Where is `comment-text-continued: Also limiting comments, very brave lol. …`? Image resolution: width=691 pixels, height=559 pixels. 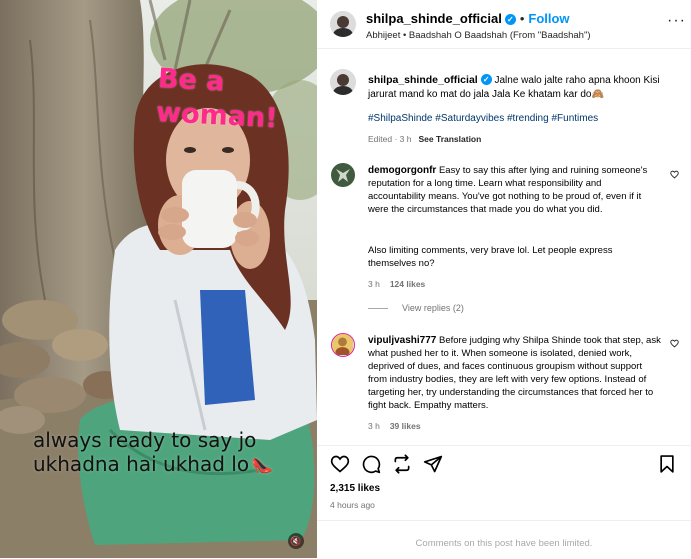 comment-text-continued: Also limiting comments, very brave lol. … is located at coordinates (490, 257).